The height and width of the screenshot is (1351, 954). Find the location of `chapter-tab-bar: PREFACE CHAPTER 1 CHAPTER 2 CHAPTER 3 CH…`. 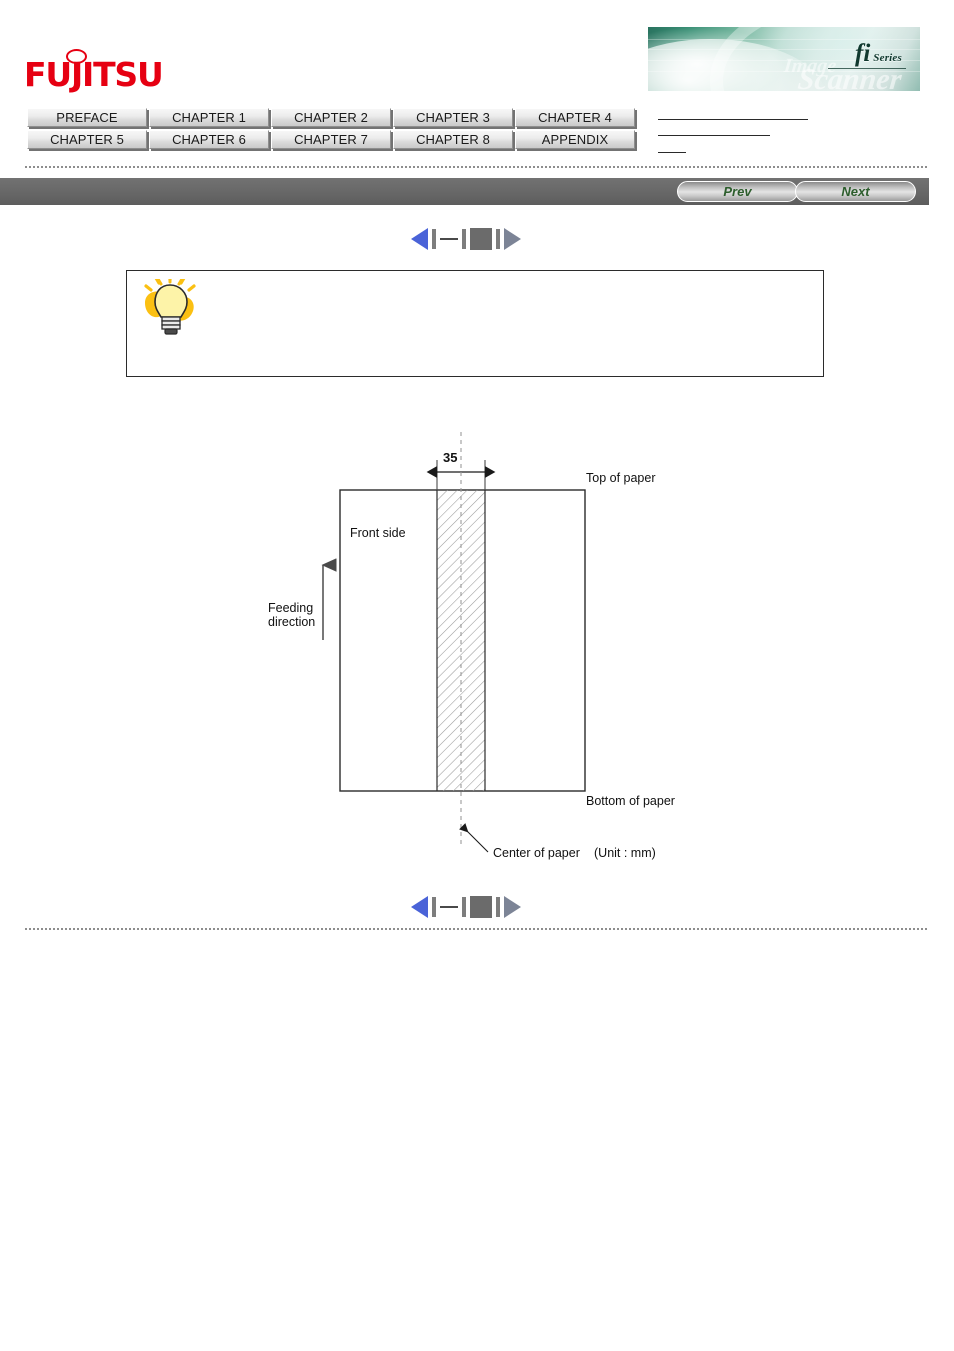

chapter-tab-bar: PREFACE CHAPTER 1 CHAPTER 2 CHAPTER 3 CH… is located at coordinates (331, 130).